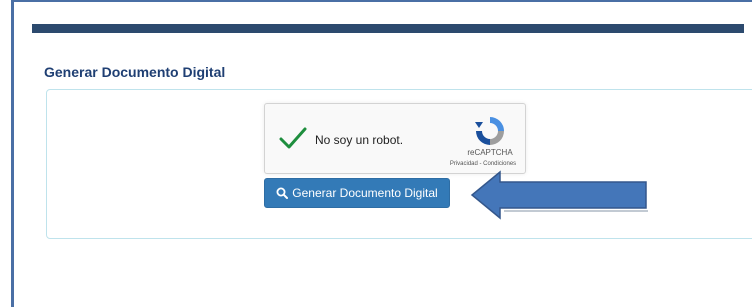 This screenshot has height=307, width=752. Describe the element at coordinates (489, 131) in the screenshot. I see `recaptcha-logo-icon` at that location.